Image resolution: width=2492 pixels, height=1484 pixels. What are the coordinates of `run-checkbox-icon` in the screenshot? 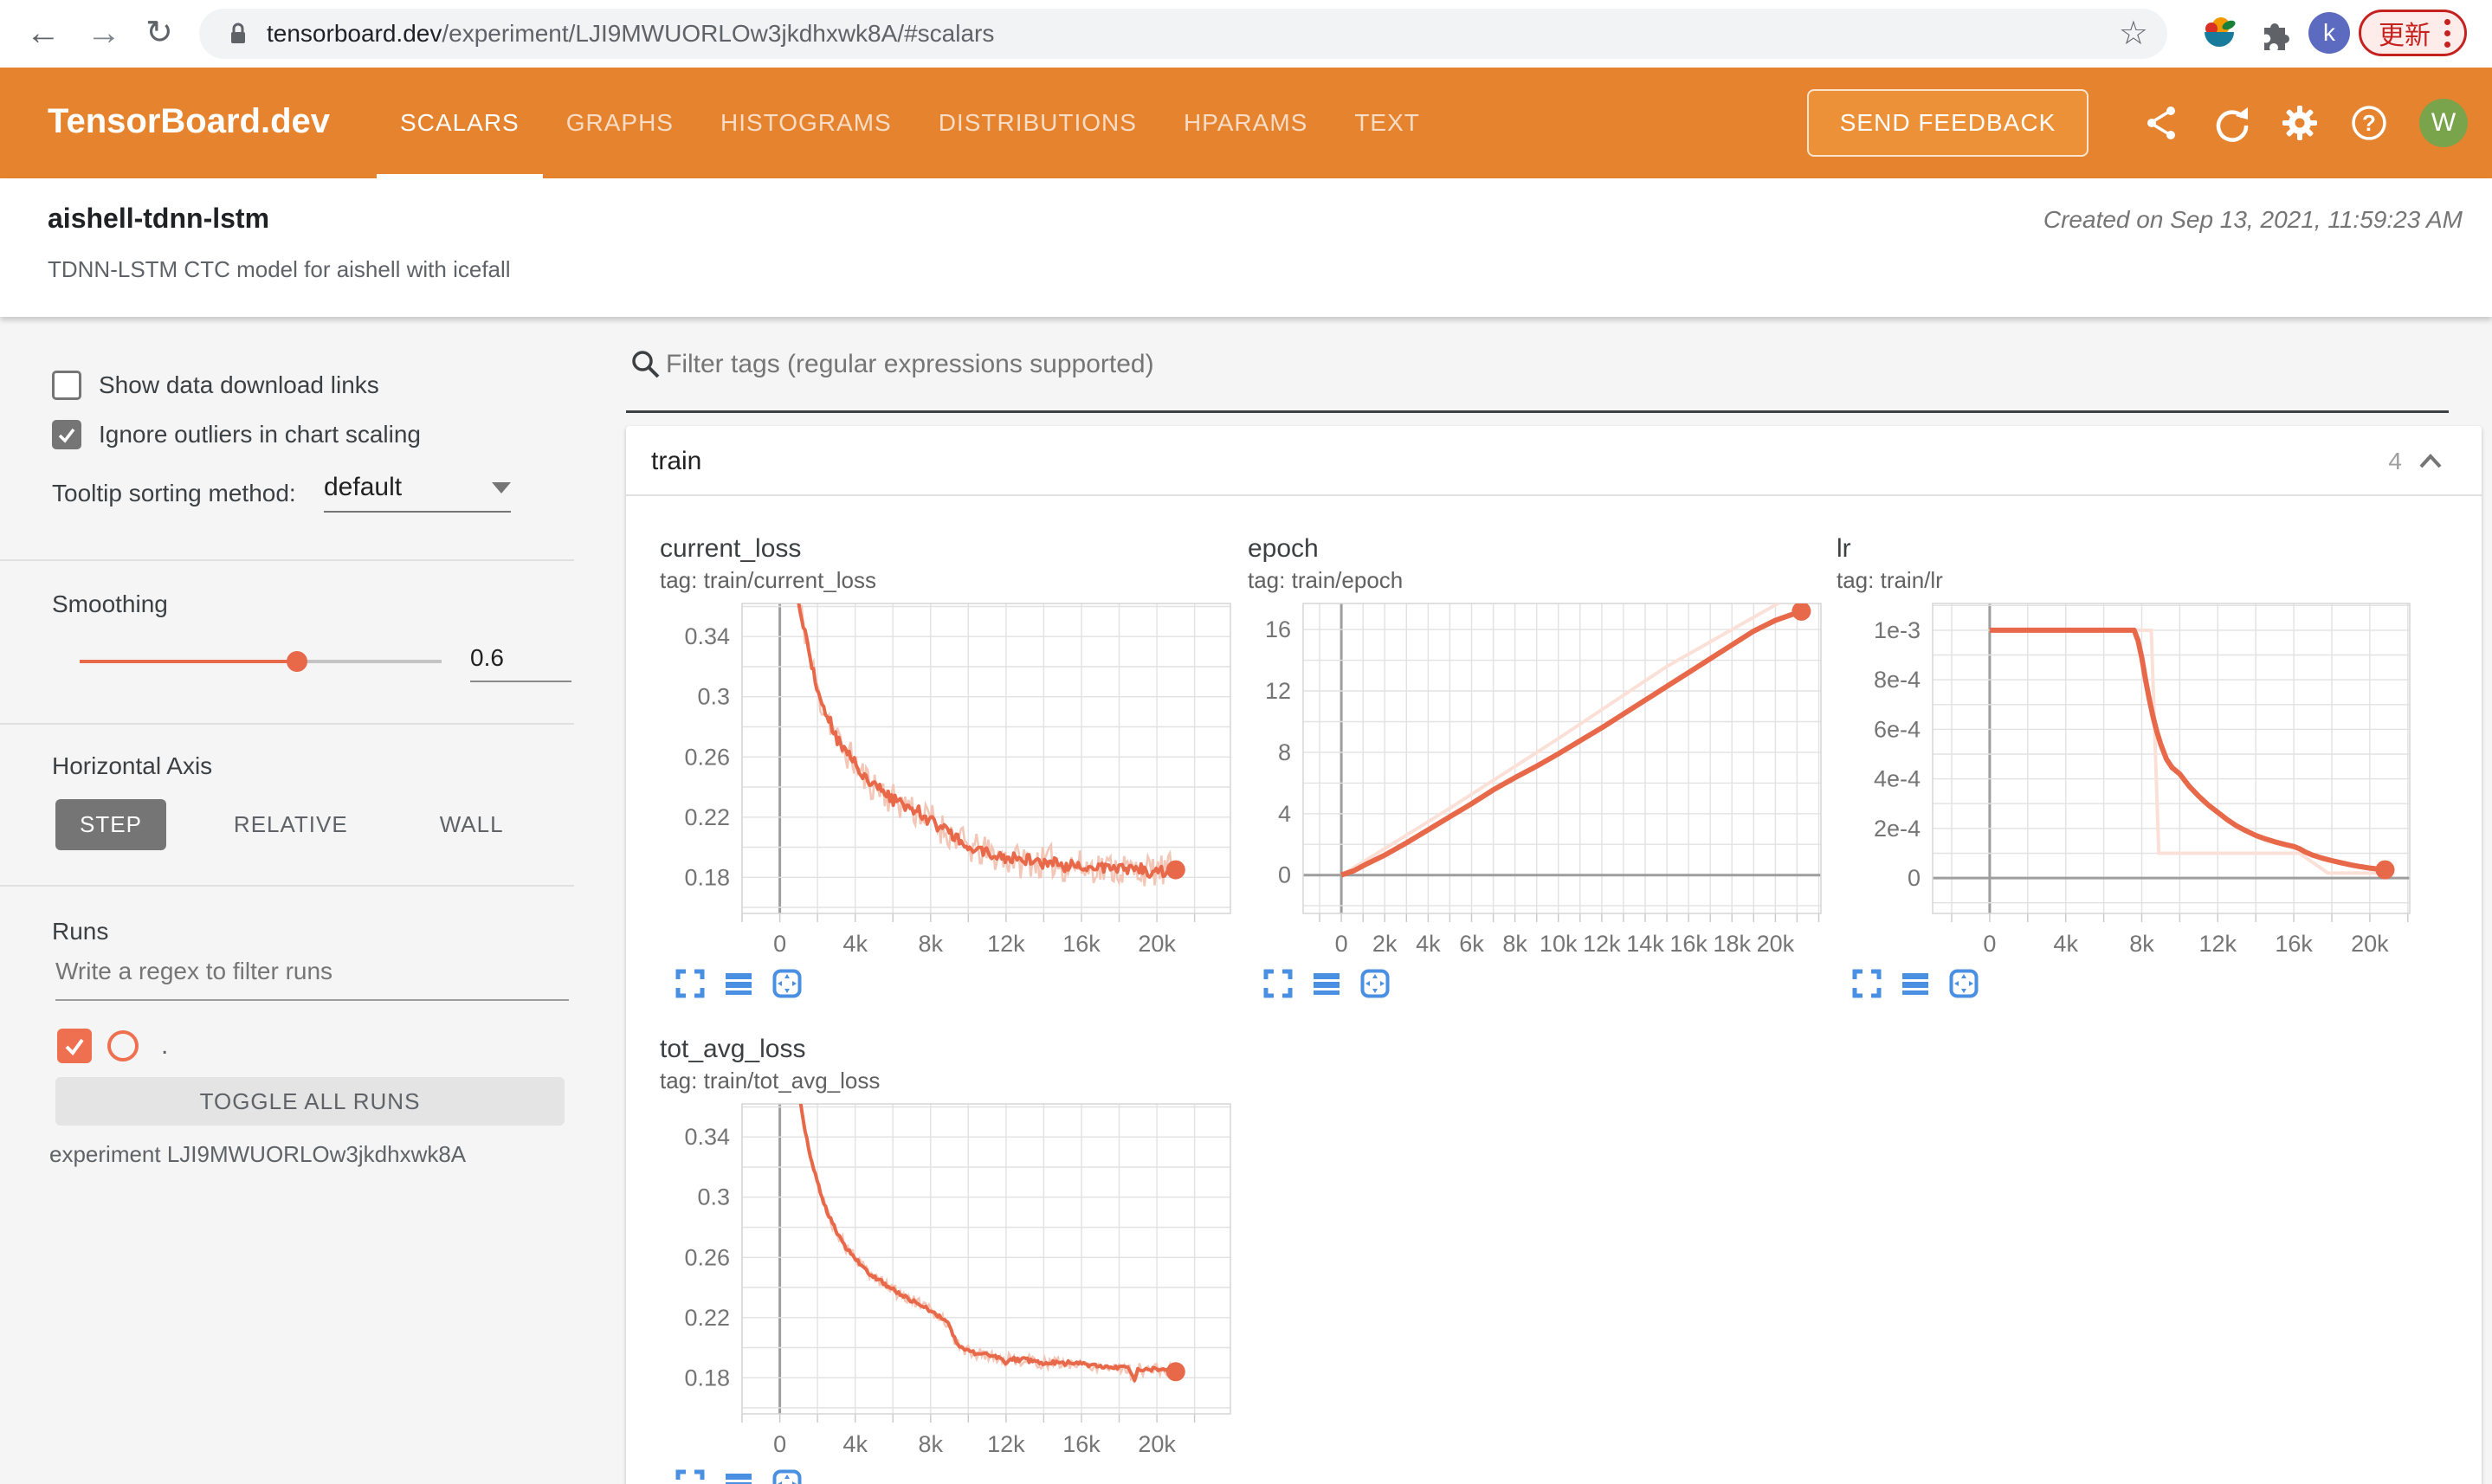 It's located at (74, 1046).